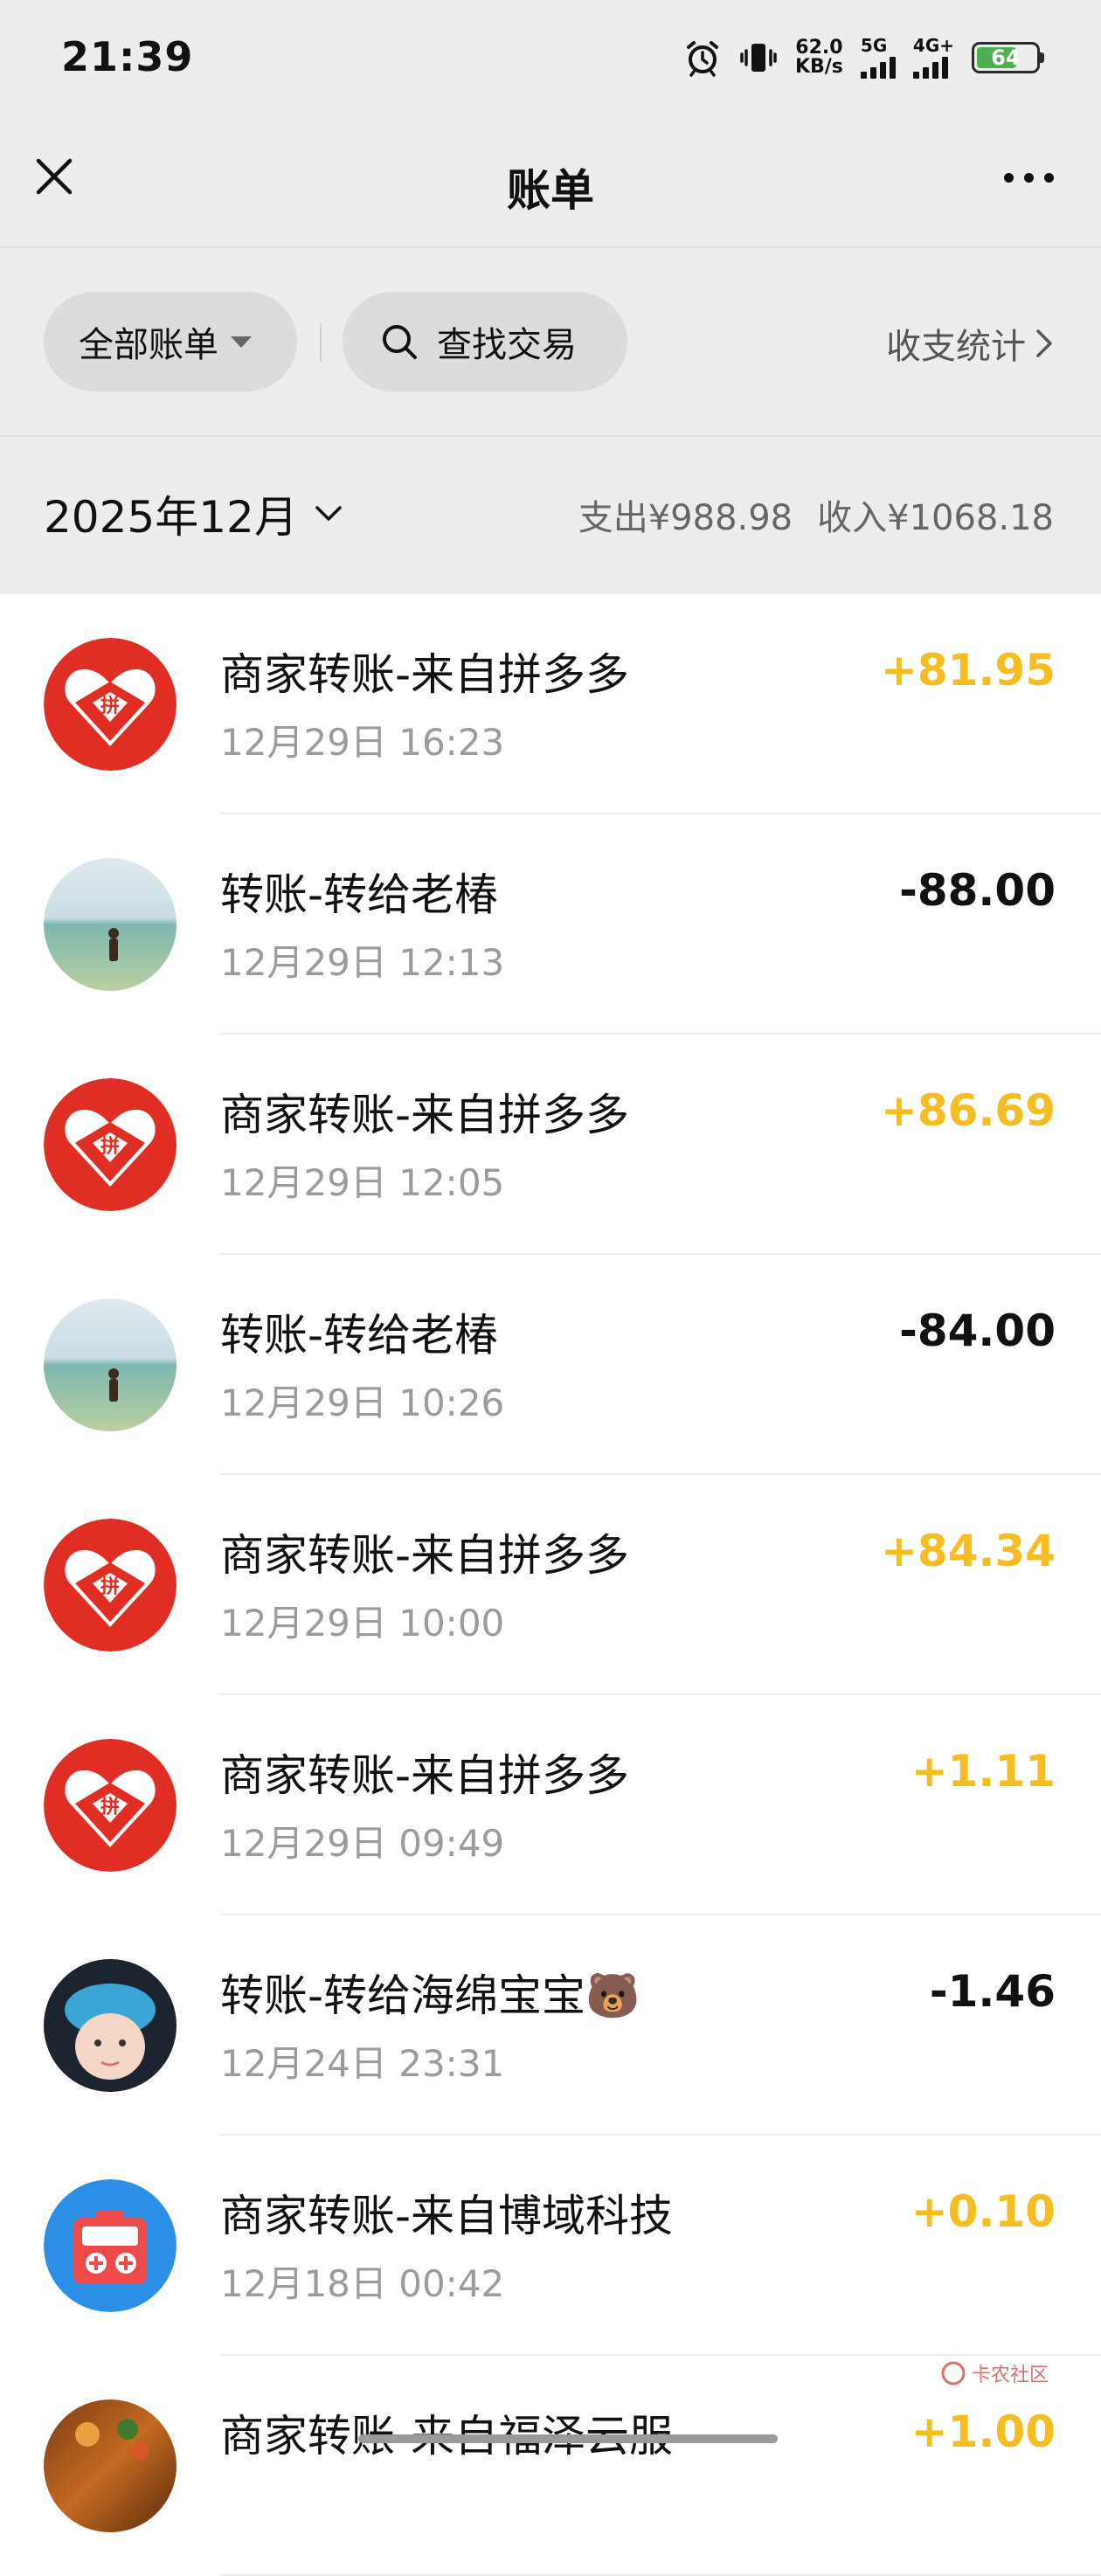 Image resolution: width=1101 pixels, height=2576 pixels. What do you see at coordinates (362, 1182) in the screenshot?
I see `transaction-time: 12月29日 12:05` at bounding box center [362, 1182].